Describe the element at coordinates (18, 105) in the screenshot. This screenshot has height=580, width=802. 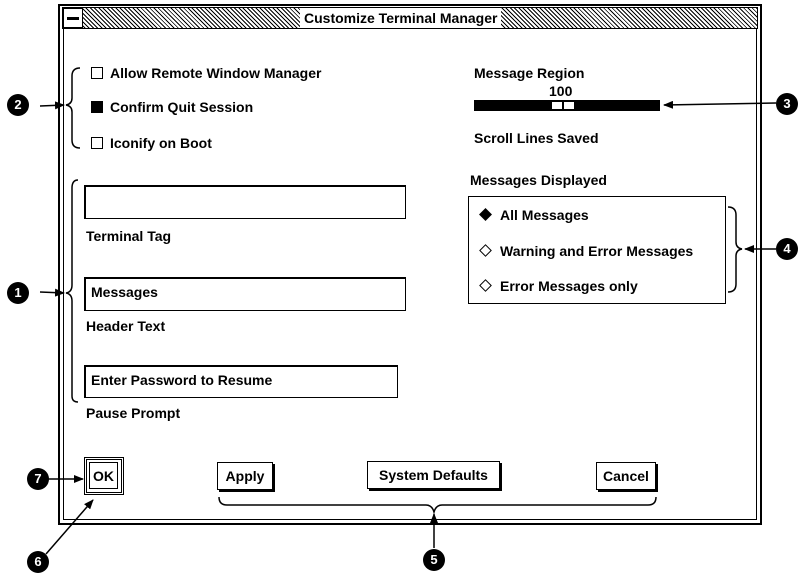
I see `callout-2: 2` at that location.